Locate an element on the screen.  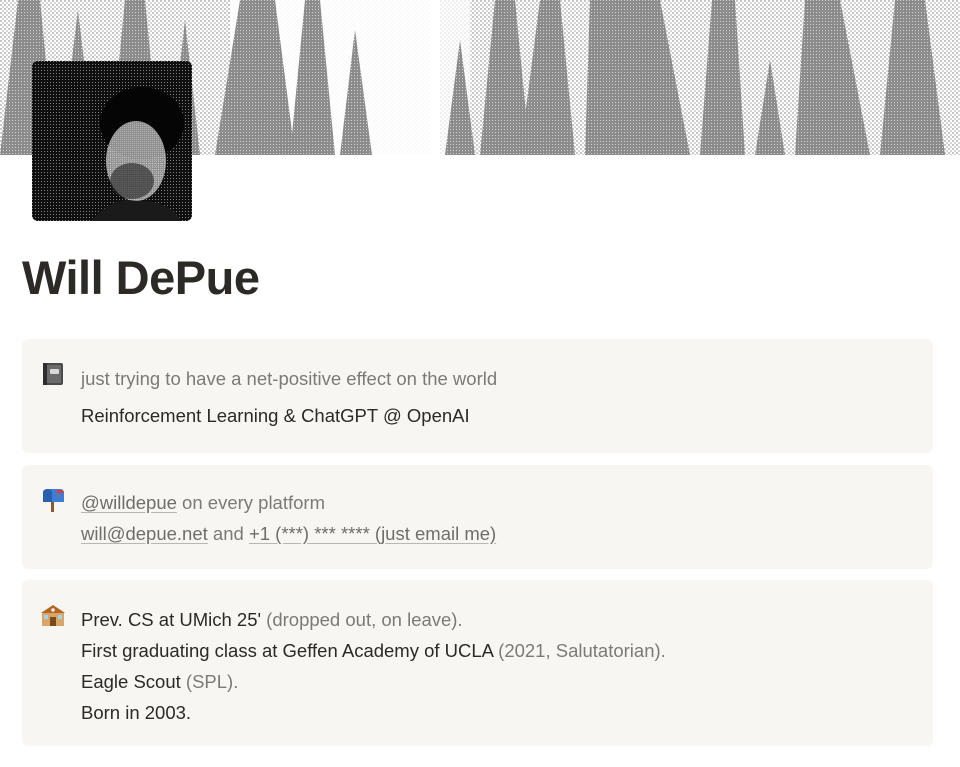
handle-link: @willdepue is located at coordinates (129, 502).